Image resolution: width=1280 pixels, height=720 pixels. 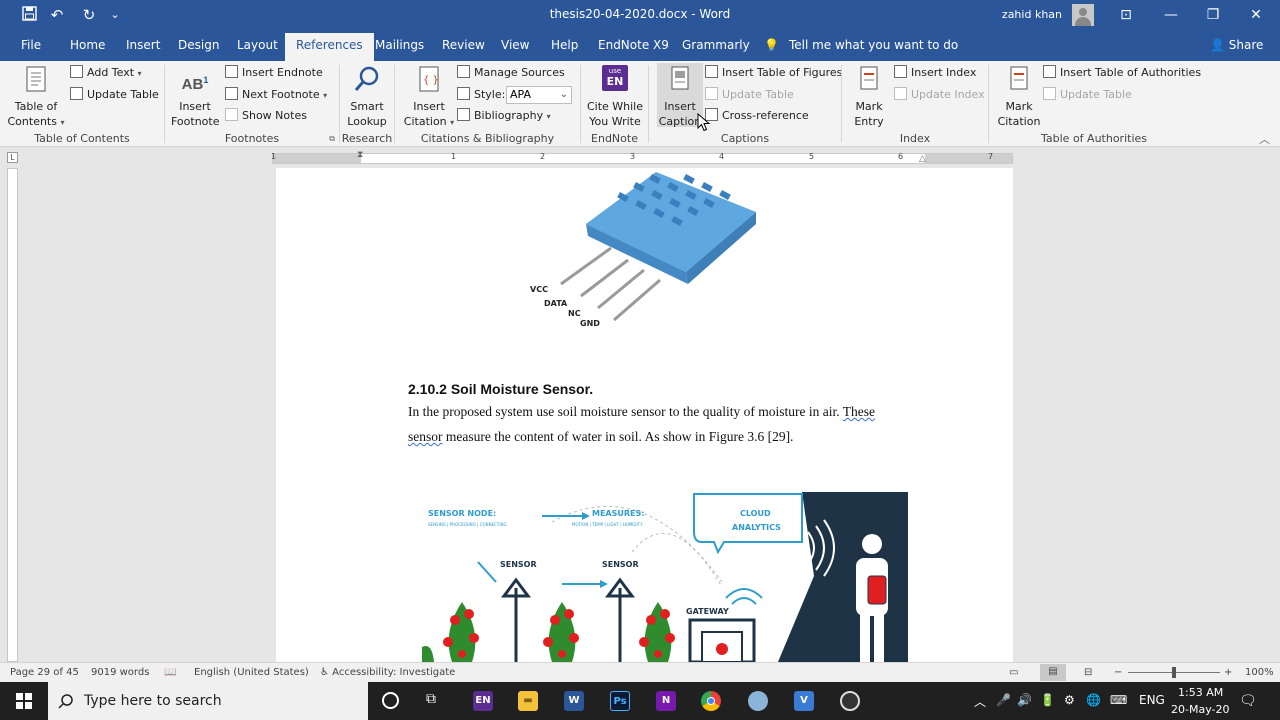 I want to click on tab-home: Home, so click(x=87, y=45).